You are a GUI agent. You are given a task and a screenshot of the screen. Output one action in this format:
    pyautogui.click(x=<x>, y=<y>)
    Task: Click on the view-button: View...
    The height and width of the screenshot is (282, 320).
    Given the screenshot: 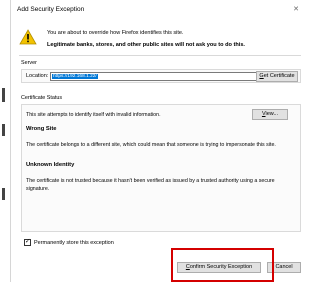 What is the action you would take?
    pyautogui.click(x=270, y=114)
    